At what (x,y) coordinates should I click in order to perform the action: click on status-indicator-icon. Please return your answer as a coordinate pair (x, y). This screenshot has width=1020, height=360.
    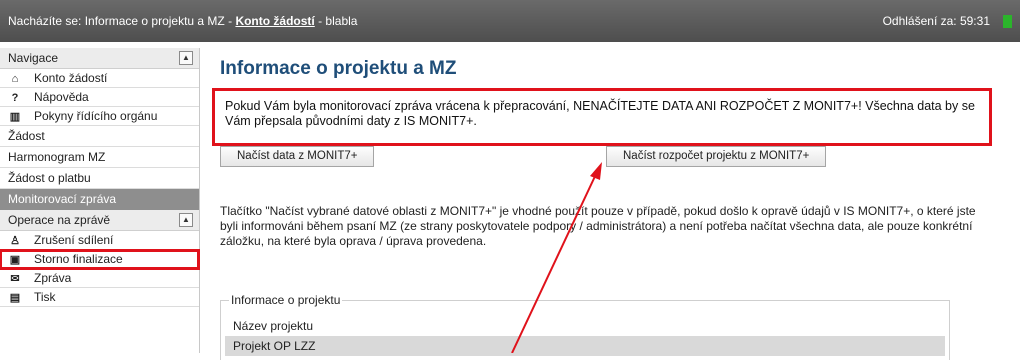
    Looking at the image, I should click on (1007, 21).